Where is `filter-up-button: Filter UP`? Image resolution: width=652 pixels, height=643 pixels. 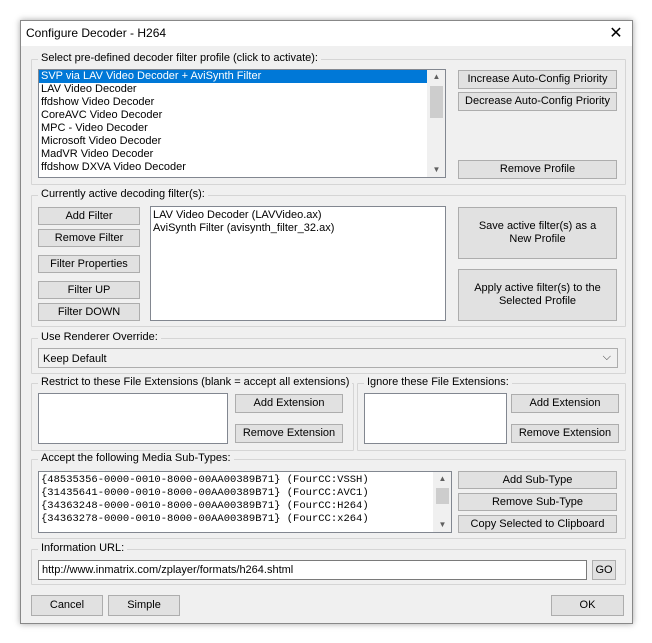 filter-up-button: Filter UP is located at coordinates (89, 290).